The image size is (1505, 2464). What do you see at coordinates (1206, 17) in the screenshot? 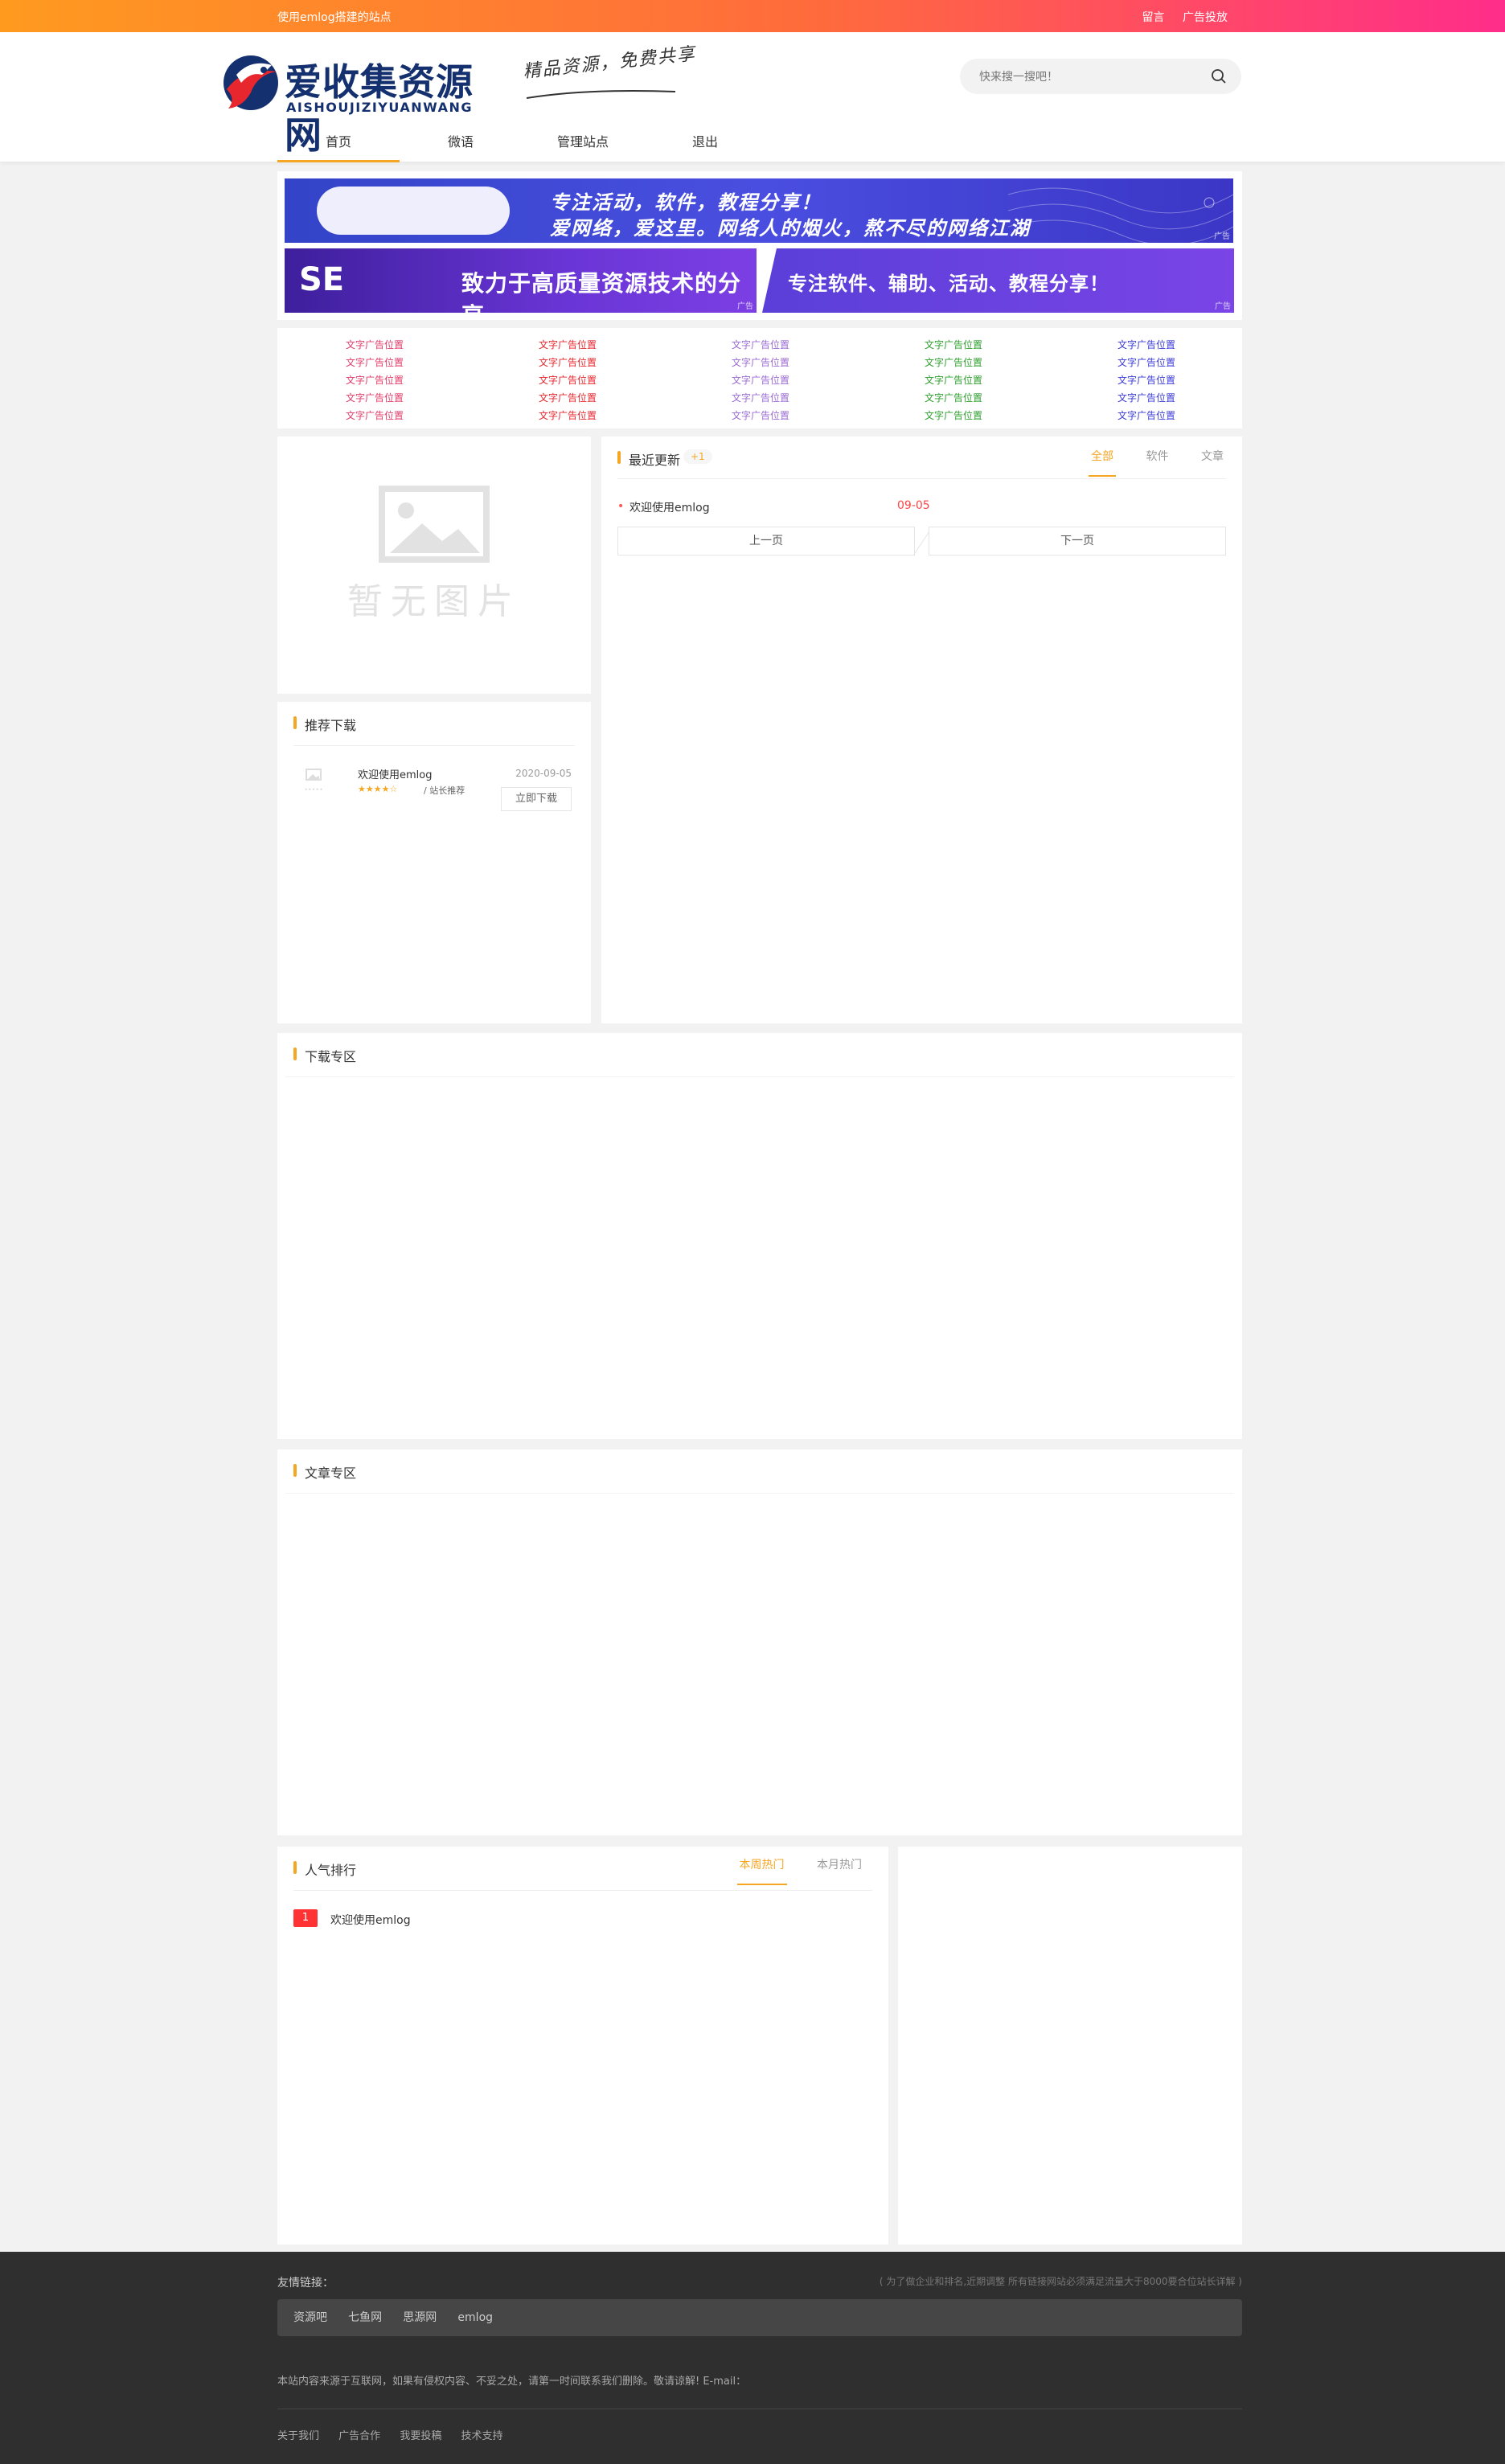
I see `ad-placement-link: 广告投放` at bounding box center [1206, 17].